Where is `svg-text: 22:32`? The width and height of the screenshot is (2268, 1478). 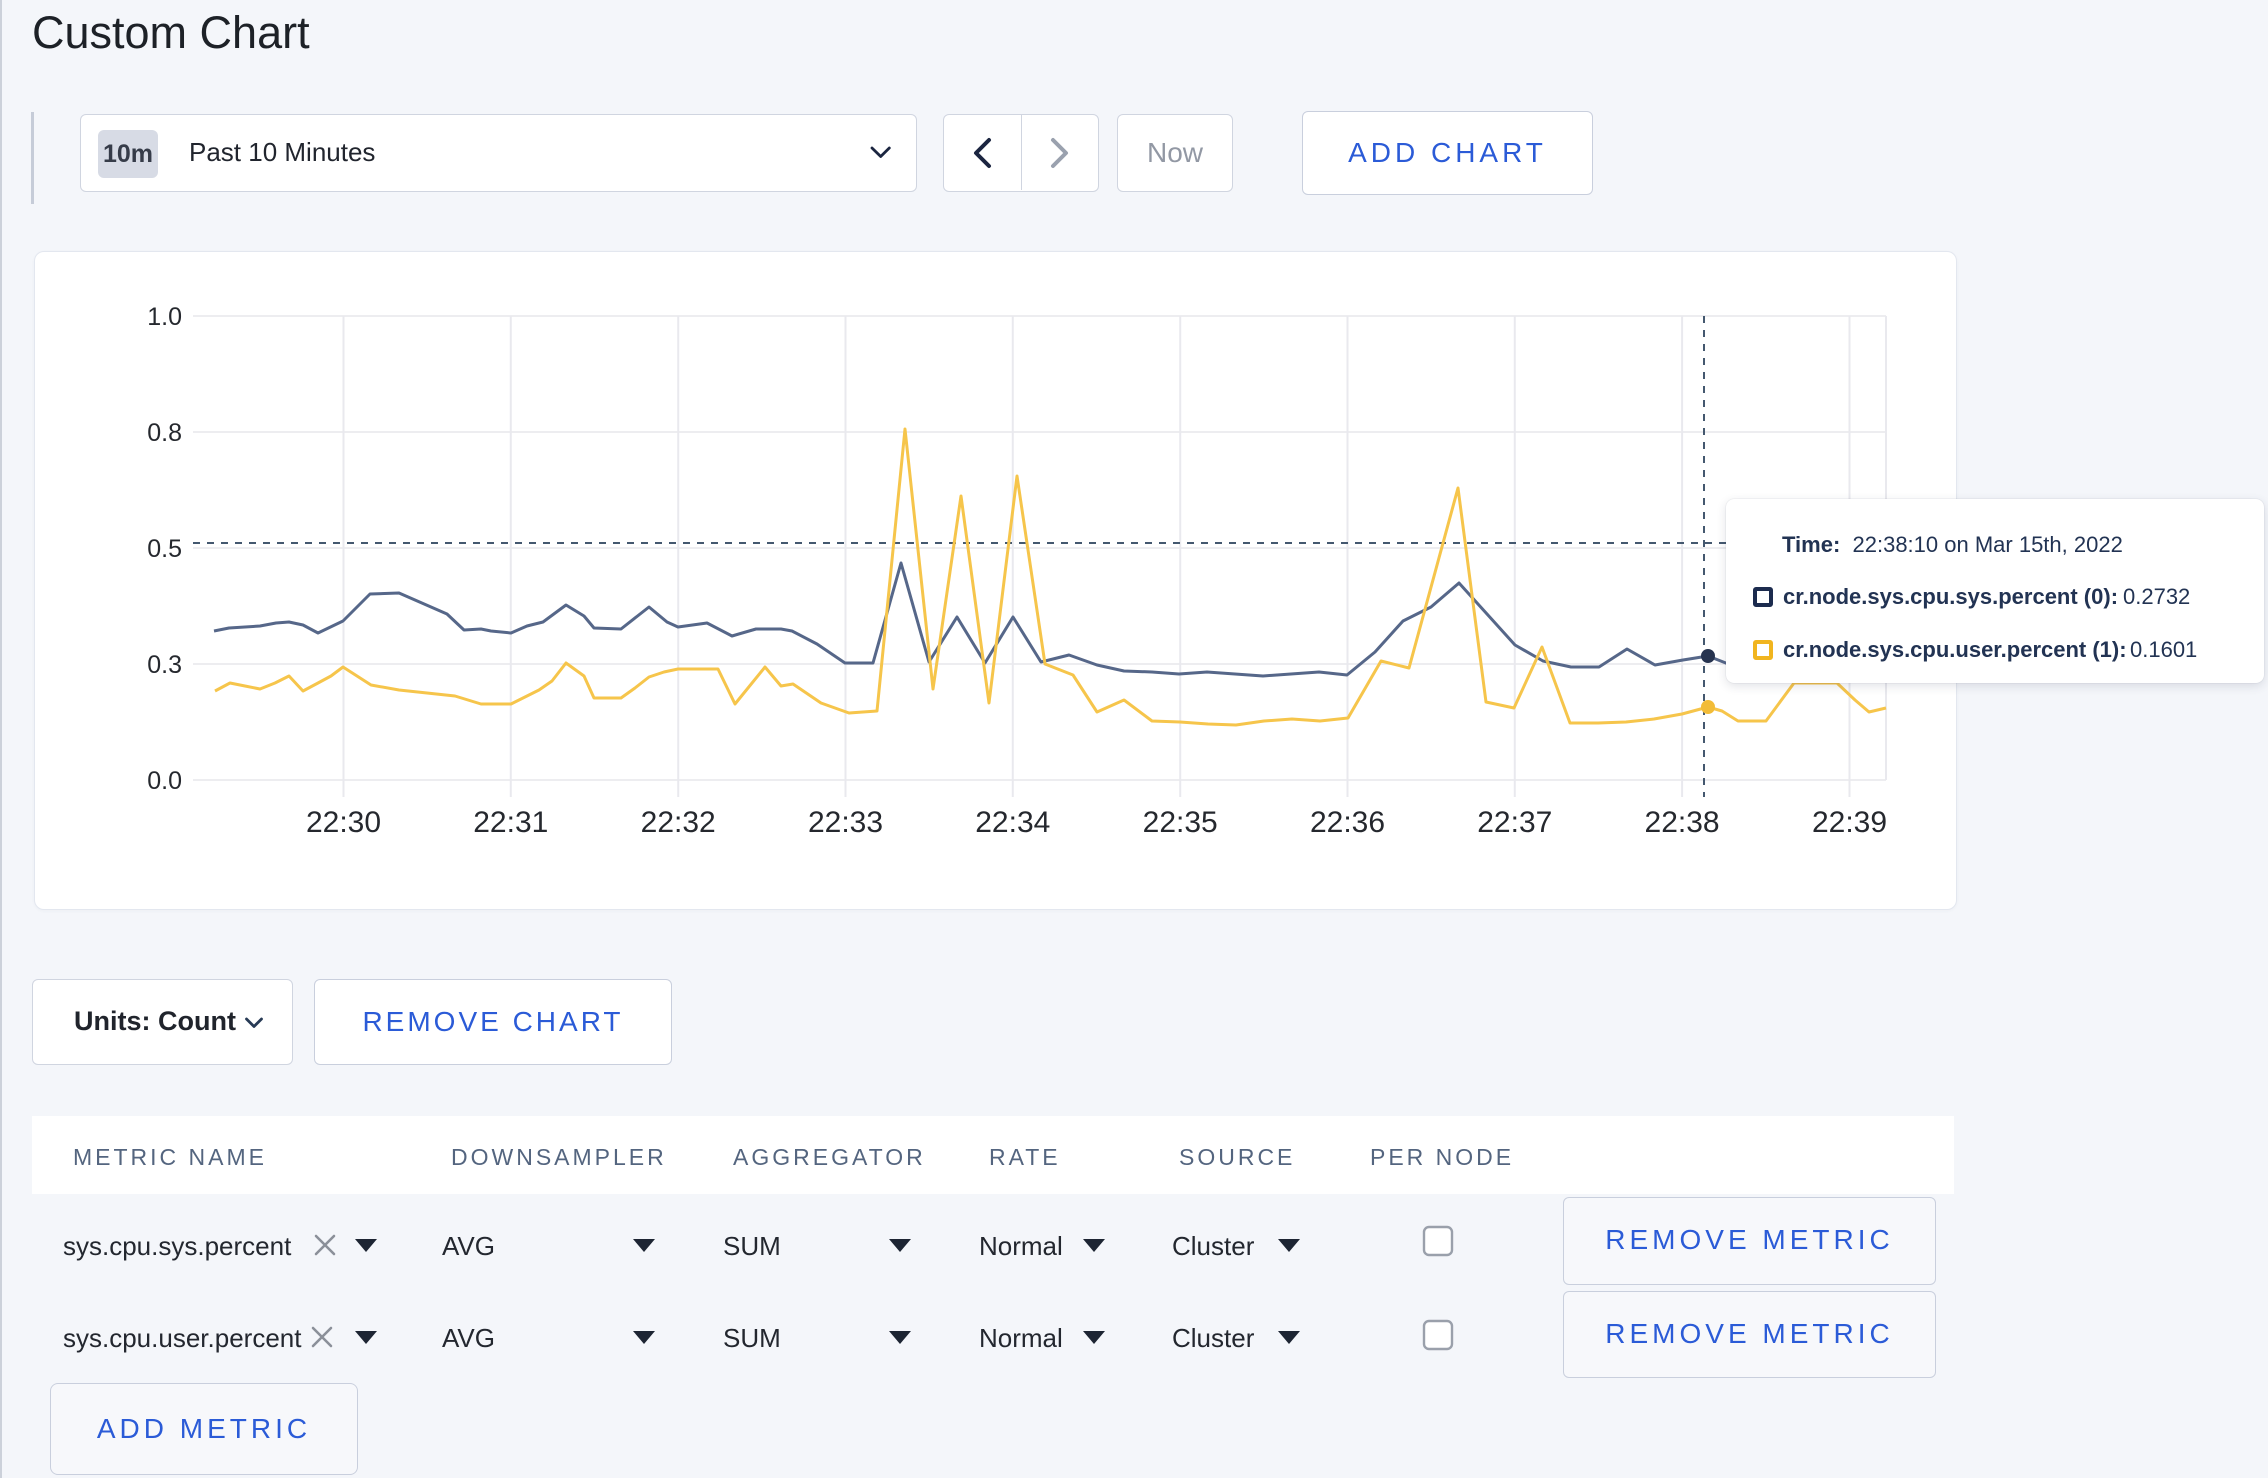 svg-text: 22:32 is located at coordinates (678, 822).